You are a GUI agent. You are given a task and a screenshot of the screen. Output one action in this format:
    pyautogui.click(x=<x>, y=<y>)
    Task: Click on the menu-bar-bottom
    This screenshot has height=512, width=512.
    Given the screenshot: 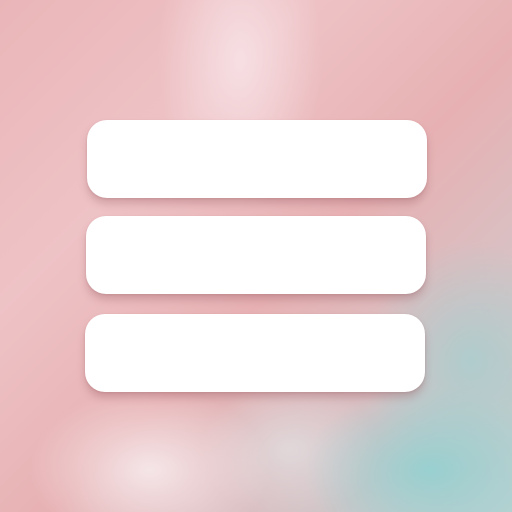 What is the action you would take?
    pyautogui.click(x=255, y=353)
    